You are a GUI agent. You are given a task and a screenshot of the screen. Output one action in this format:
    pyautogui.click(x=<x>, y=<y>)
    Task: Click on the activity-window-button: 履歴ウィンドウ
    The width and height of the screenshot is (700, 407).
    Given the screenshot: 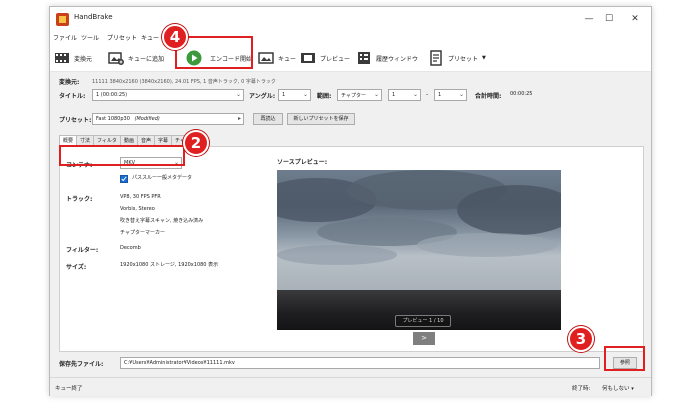 What is the action you would take?
    pyautogui.click(x=387, y=58)
    